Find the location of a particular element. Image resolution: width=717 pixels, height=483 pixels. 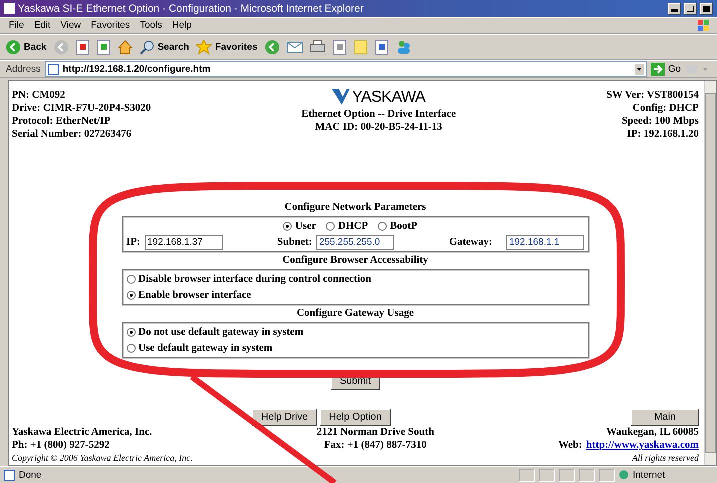

stop-icon is located at coordinates (83, 47).